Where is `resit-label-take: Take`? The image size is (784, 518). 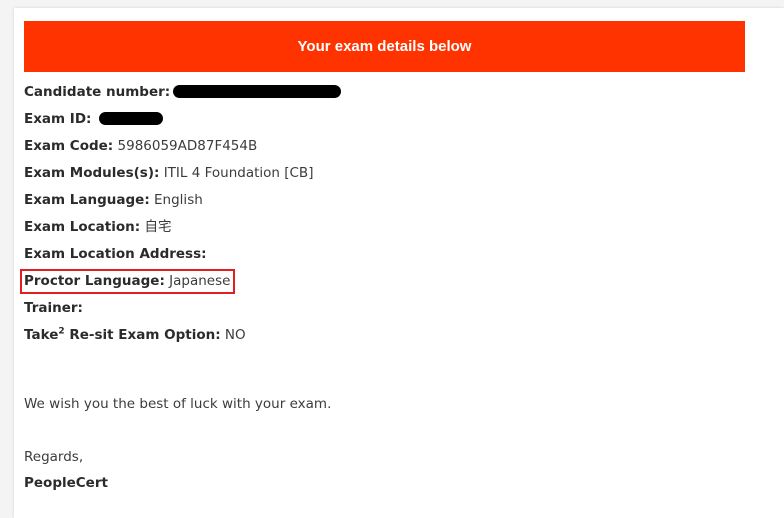
resit-label-take: Take is located at coordinates (41, 335).